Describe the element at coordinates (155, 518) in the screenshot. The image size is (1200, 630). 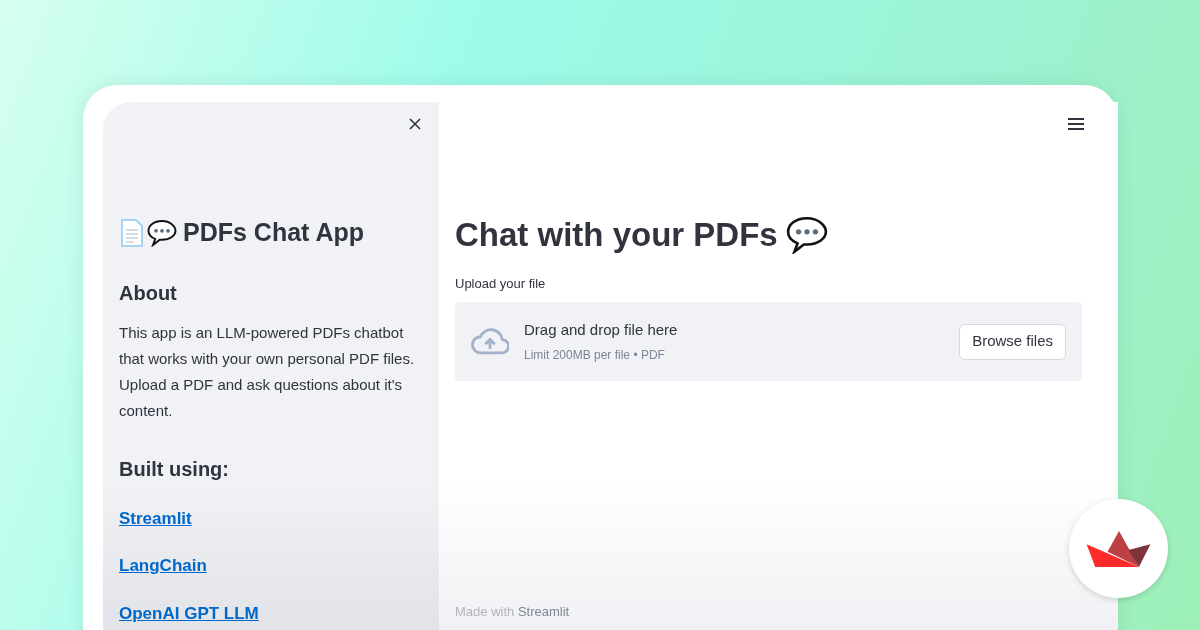
I see `tool-link: Streamlit` at that location.